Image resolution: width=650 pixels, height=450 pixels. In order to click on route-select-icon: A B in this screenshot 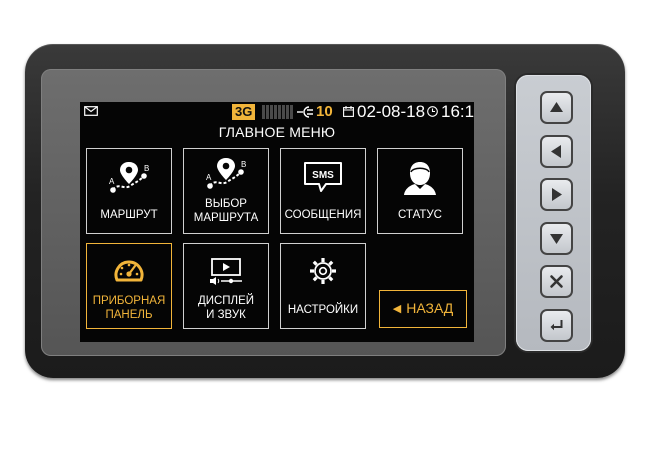, I will do `click(226, 173)`.